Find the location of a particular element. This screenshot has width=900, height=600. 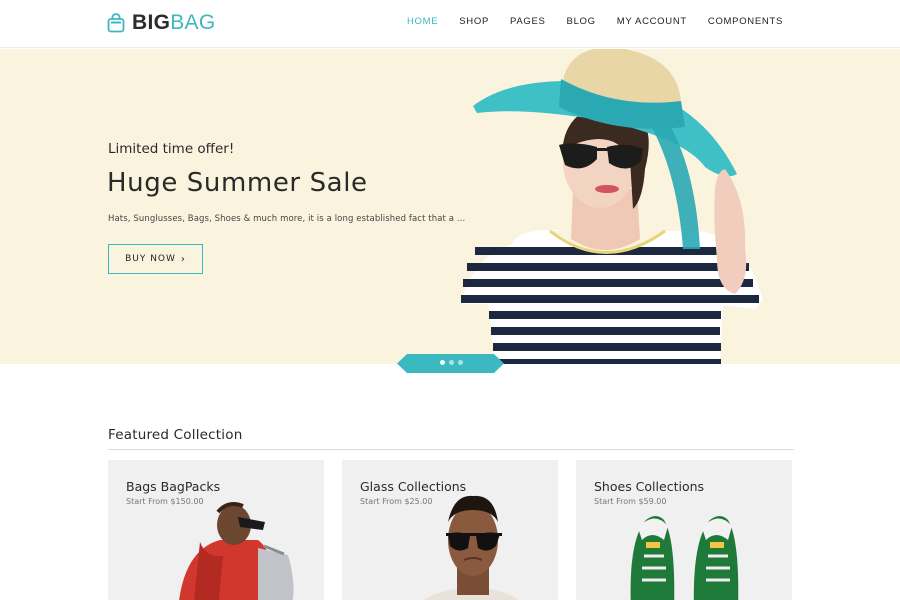

card-price: Start From $150.00 is located at coordinates (165, 501).